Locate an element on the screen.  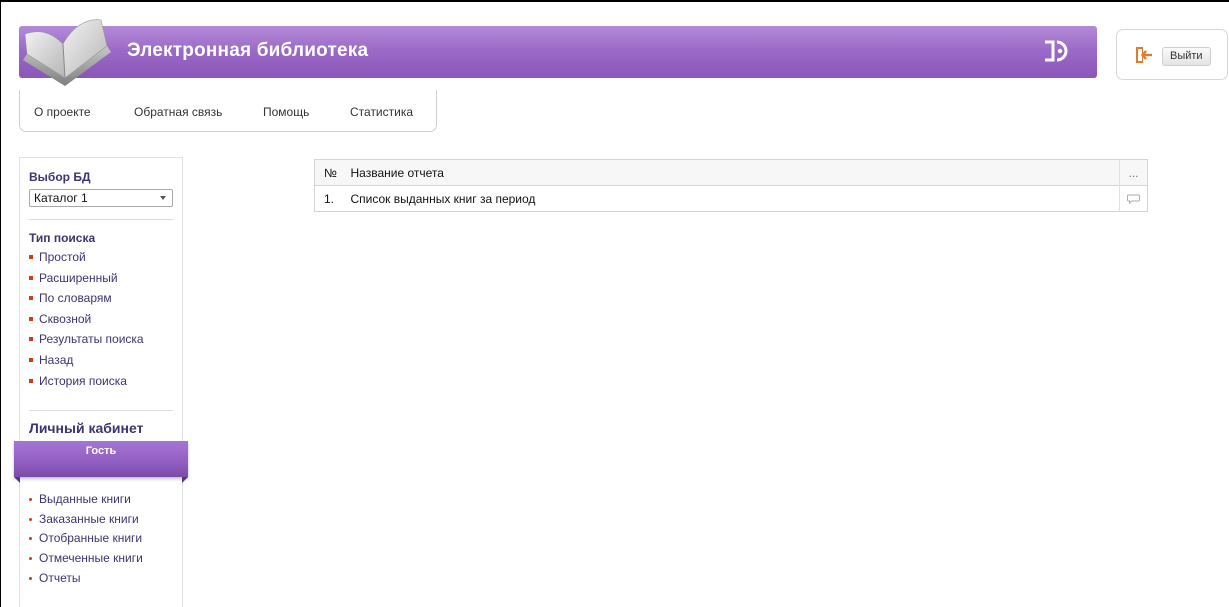
nav-help: Помощь is located at coordinates (286, 112).